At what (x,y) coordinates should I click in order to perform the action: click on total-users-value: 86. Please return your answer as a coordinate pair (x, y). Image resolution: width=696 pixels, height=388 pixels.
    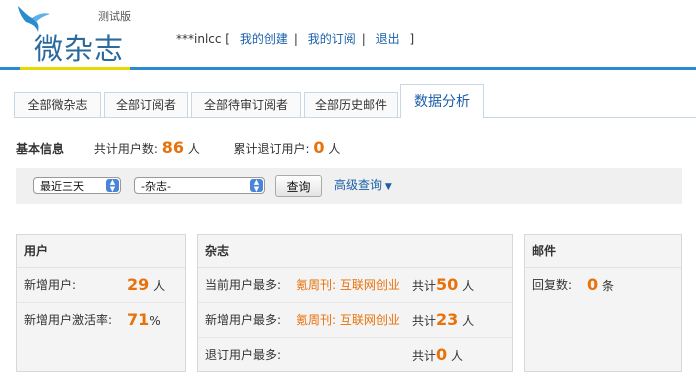
    Looking at the image, I should click on (172, 147).